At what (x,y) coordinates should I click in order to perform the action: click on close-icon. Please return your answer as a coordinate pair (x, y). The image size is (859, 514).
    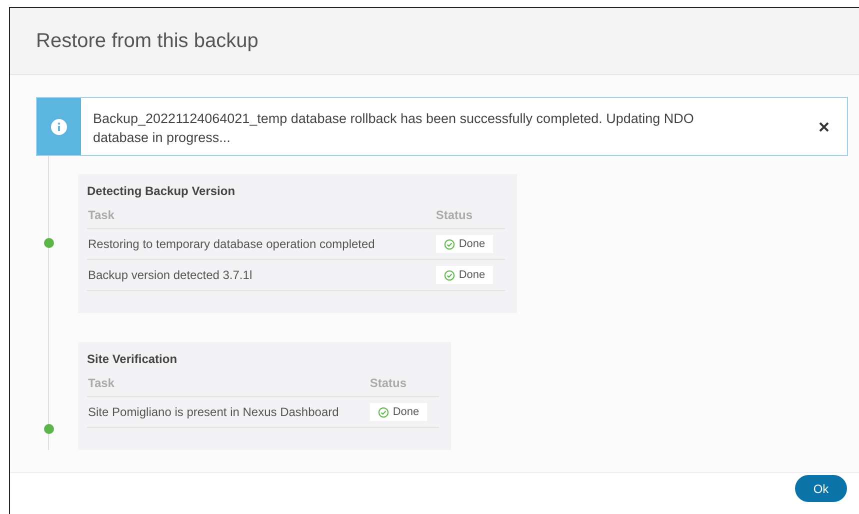
    Looking at the image, I should click on (824, 127).